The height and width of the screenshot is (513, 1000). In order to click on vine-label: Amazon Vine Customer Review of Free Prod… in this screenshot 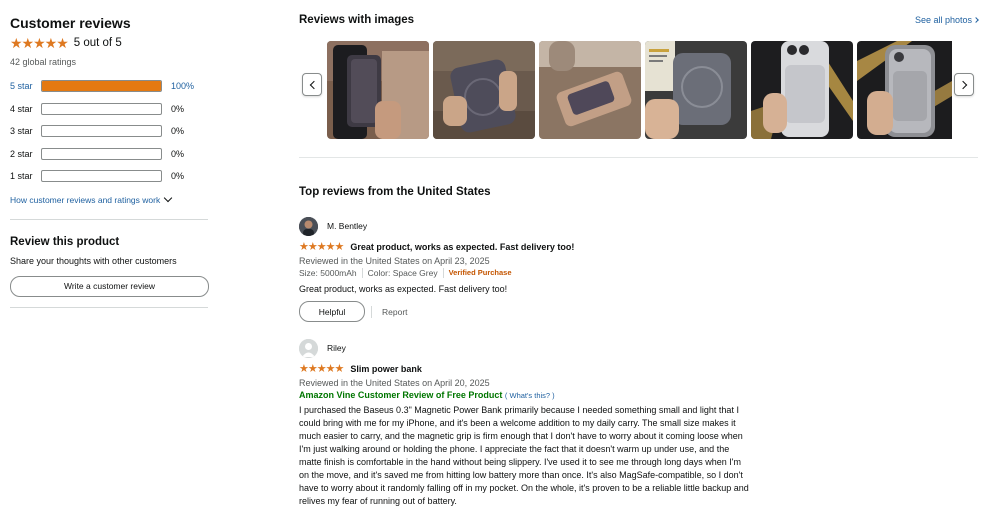, I will do `click(401, 395)`.